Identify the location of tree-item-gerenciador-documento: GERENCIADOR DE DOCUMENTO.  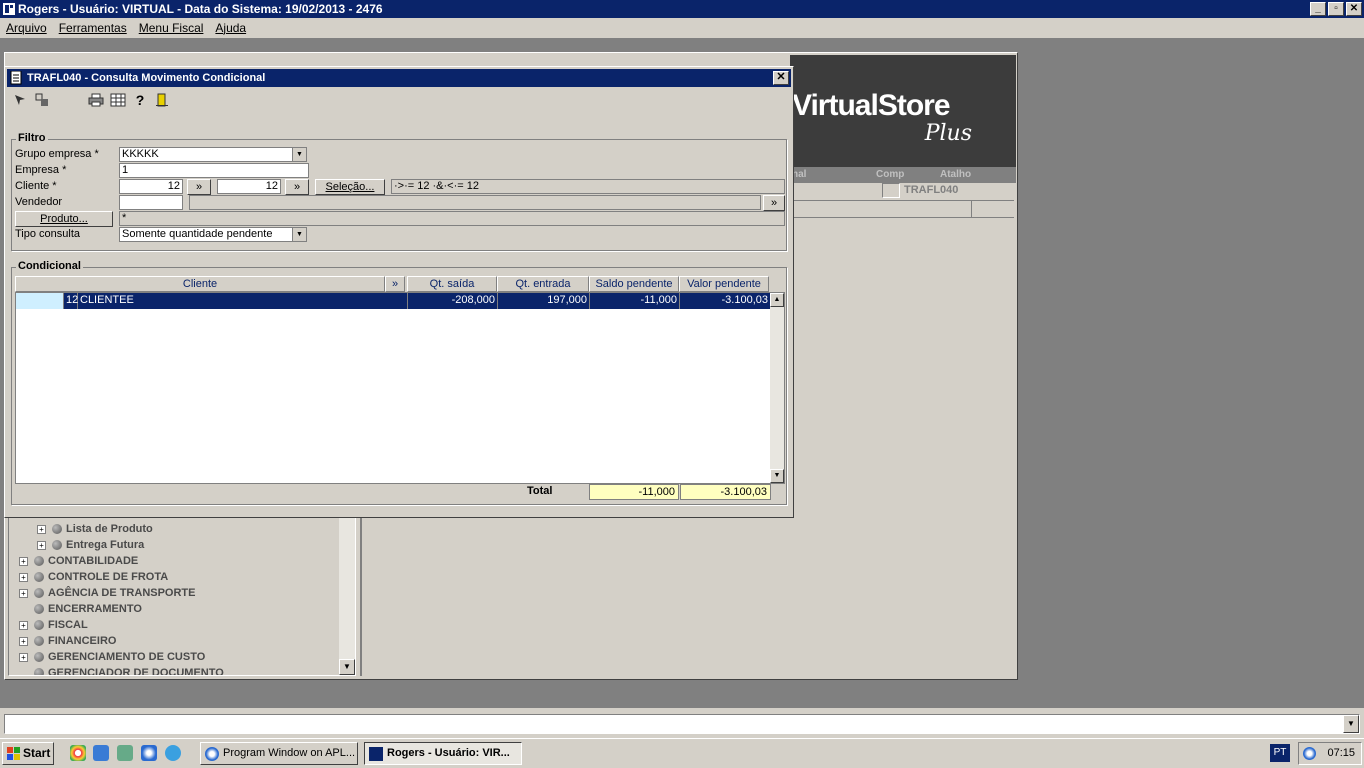
(121, 670).